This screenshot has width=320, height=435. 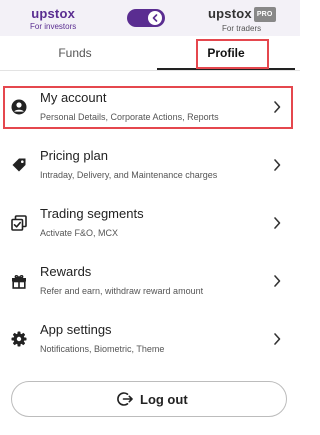 What do you see at coordinates (150, 223) in the screenshot?
I see `menu-item-trading-segments: Trading segments Activate F&O, MCX` at bounding box center [150, 223].